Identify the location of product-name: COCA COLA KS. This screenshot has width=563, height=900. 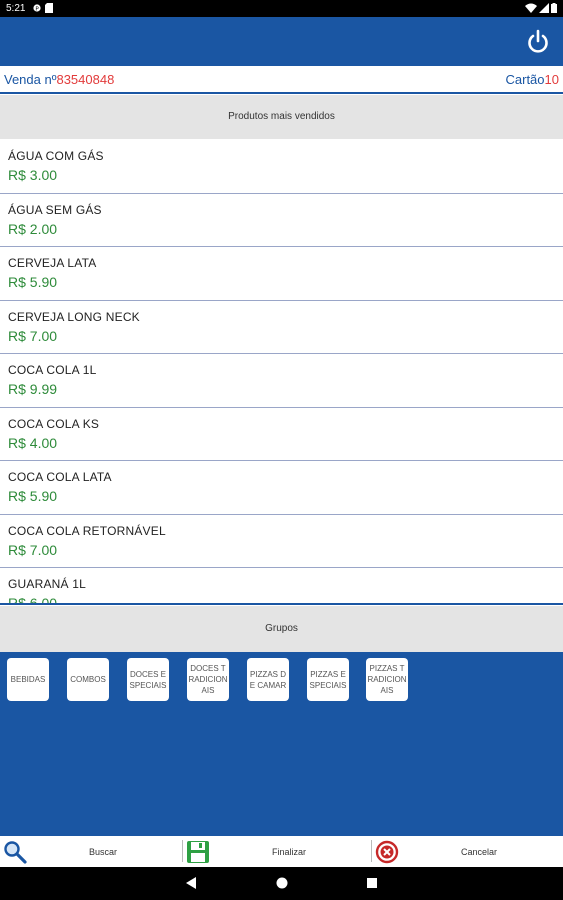
(54, 423).